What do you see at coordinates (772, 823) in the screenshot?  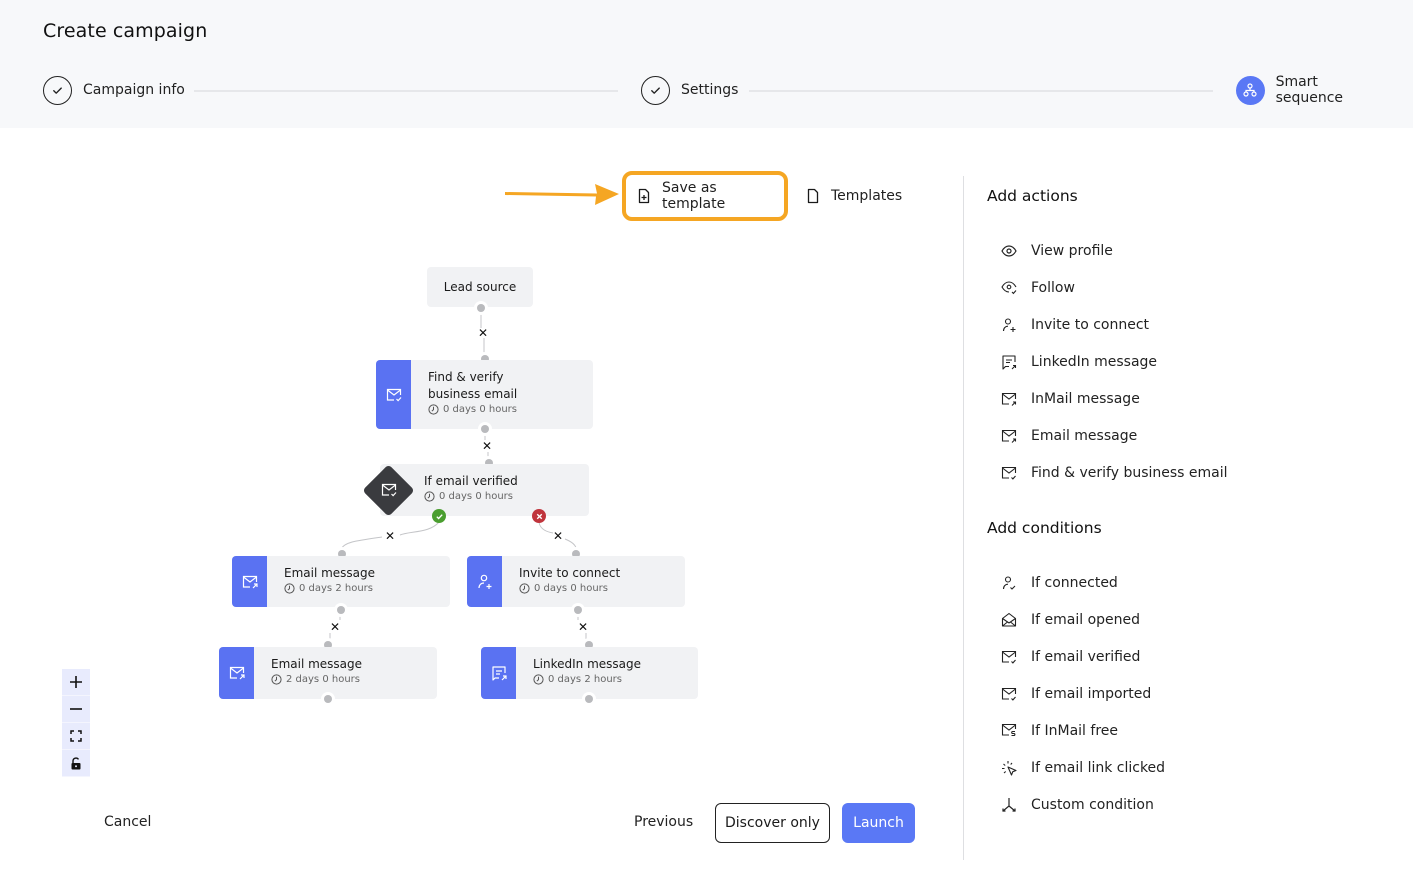 I see `discover-only-button: Discover only` at bounding box center [772, 823].